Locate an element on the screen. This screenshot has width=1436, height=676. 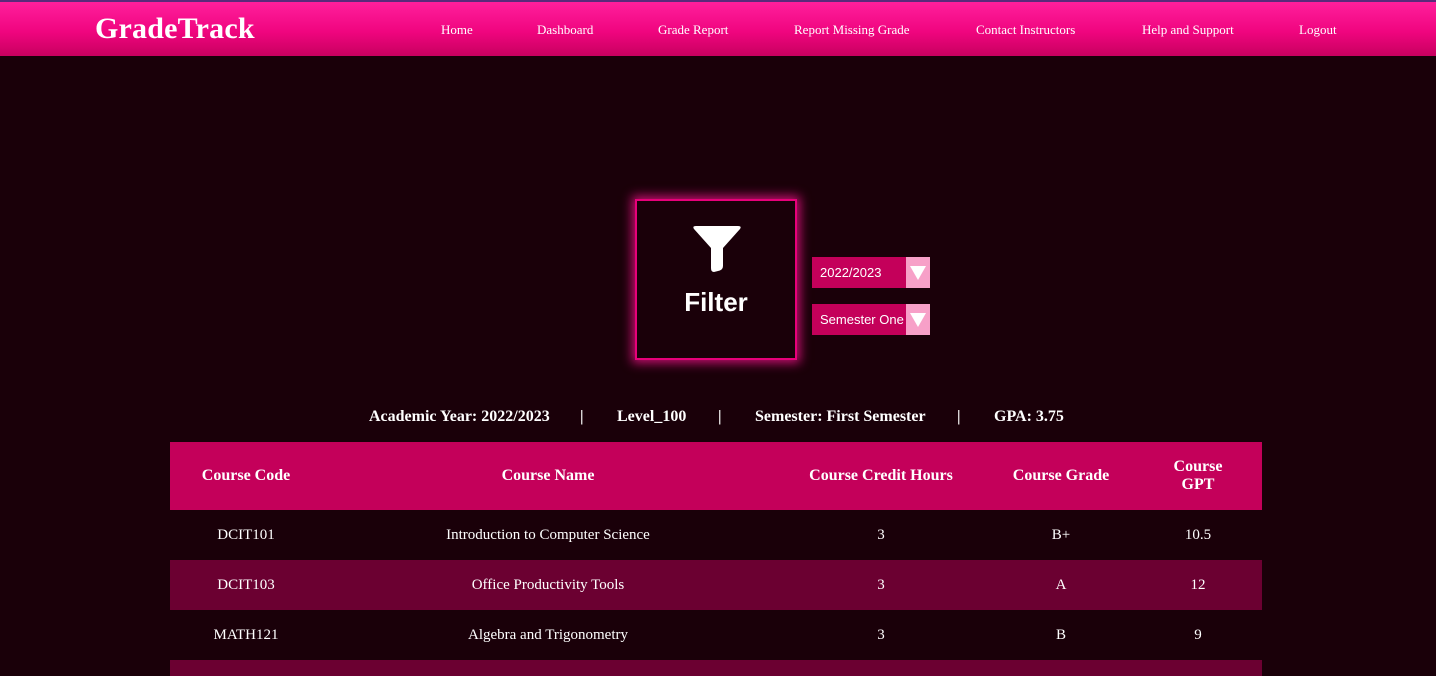
filter-card: Filter is located at coordinates (716, 279).